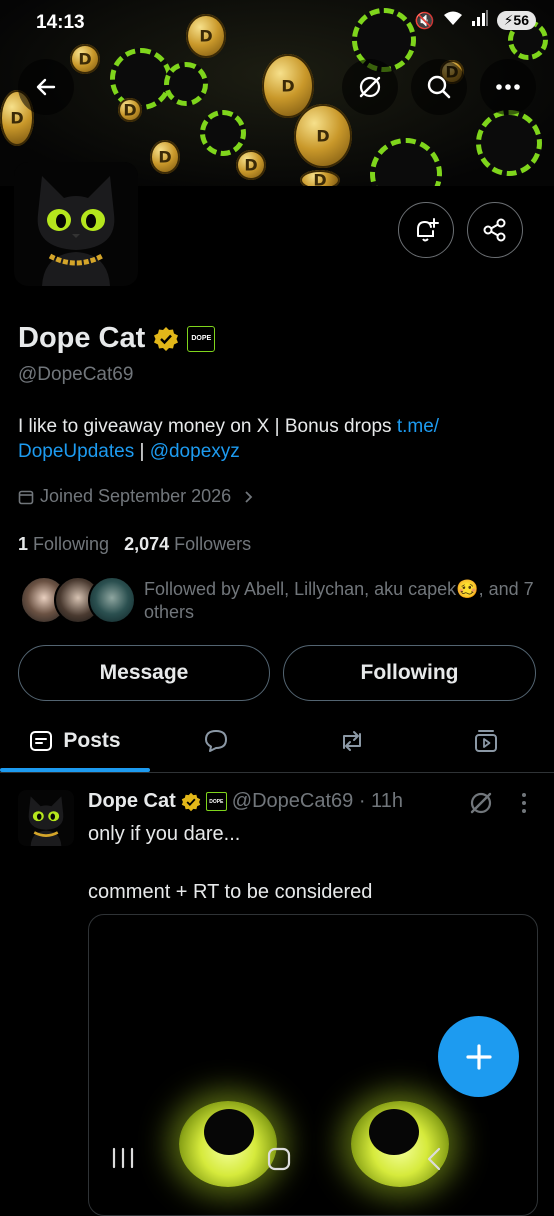  I want to click on nav-back-button, so click(434, 1161).